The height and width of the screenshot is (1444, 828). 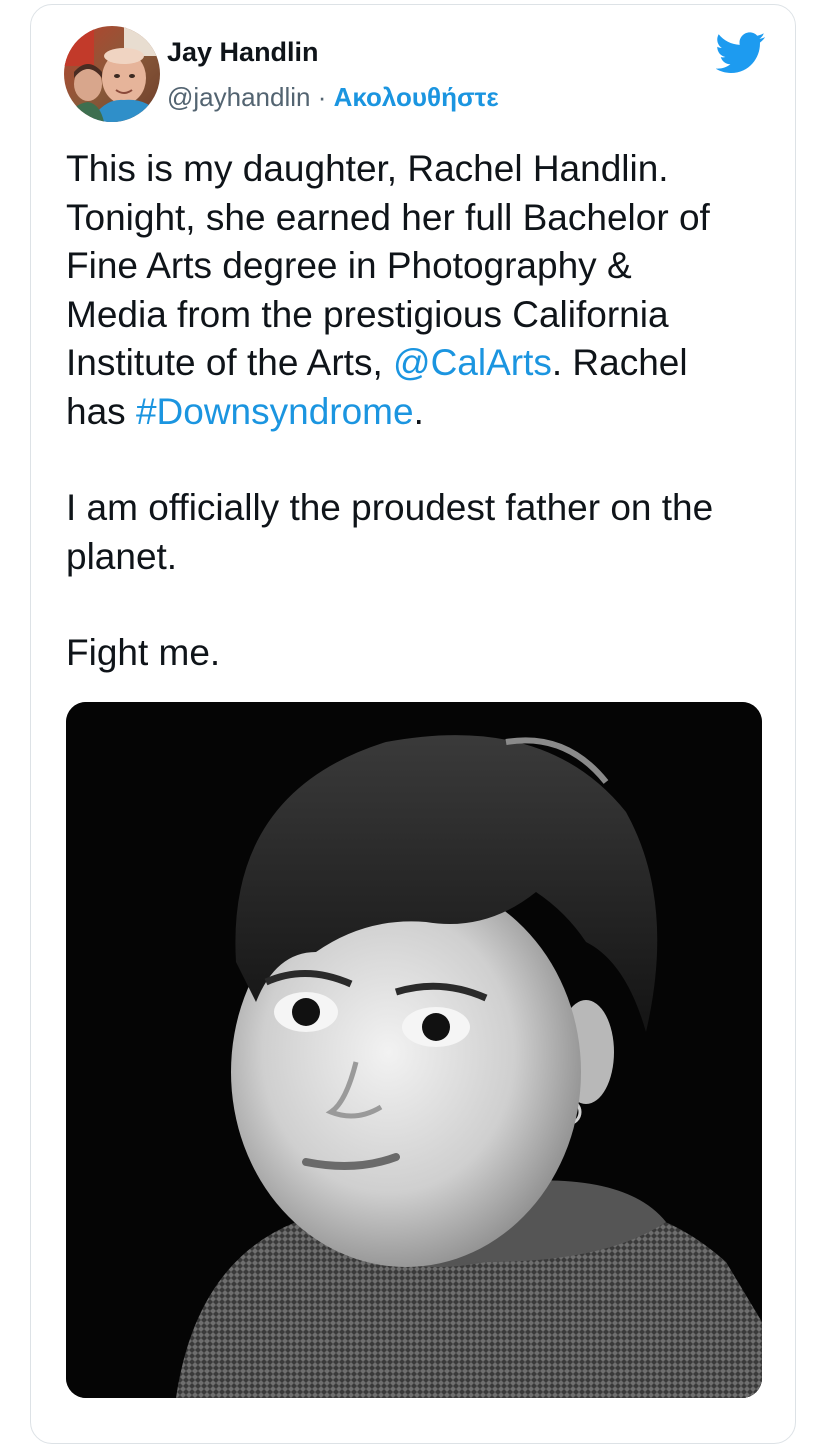 I want to click on mention-link: @CalArts, so click(x=472, y=362).